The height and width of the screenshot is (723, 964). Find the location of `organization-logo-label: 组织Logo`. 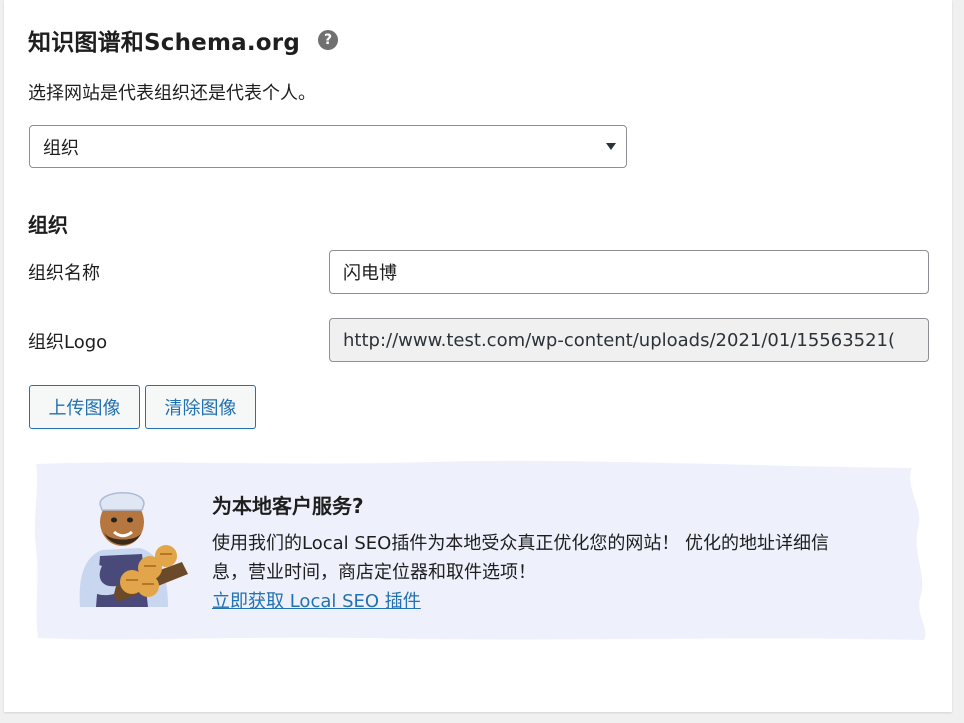

organization-logo-label: 组织Logo is located at coordinates (68, 342).